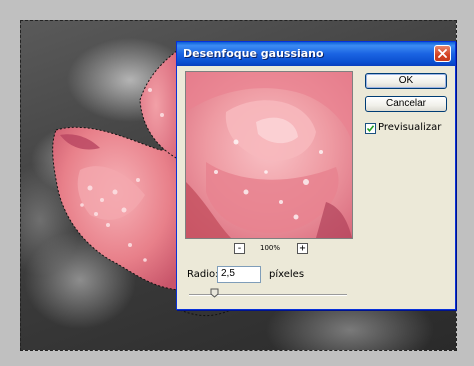 This screenshot has width=474, height=366. Describe the element at coordinates (269, 248) in the screenshot. I see `zoom-level: 100%` at that location.